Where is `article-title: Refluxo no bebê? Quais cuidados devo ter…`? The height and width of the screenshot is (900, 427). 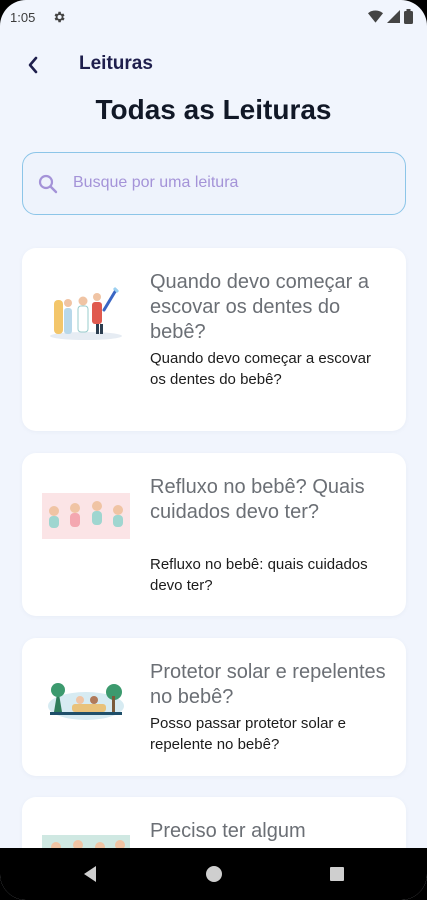
article-title: Refluxo no bebê? Quais cuidados devo ter… is located at coordinates (257, 499).